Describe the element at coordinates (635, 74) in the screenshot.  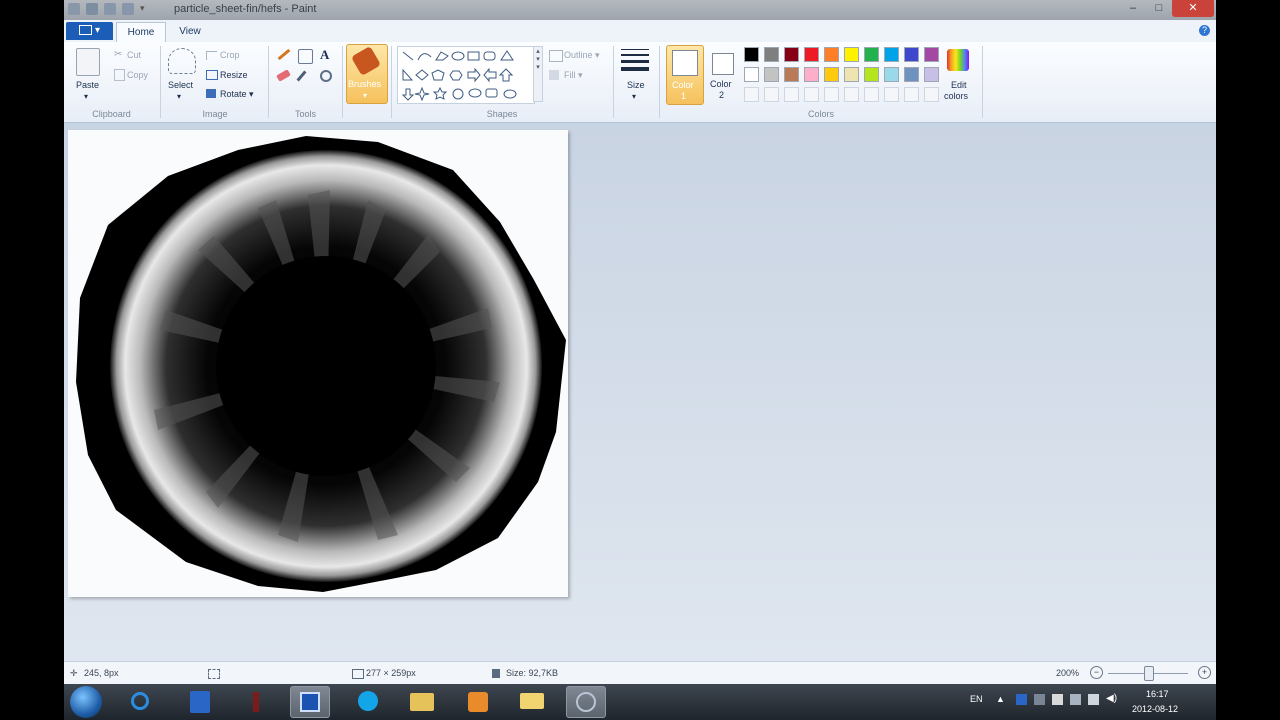
I see `size-button: Size ▾` at that location.